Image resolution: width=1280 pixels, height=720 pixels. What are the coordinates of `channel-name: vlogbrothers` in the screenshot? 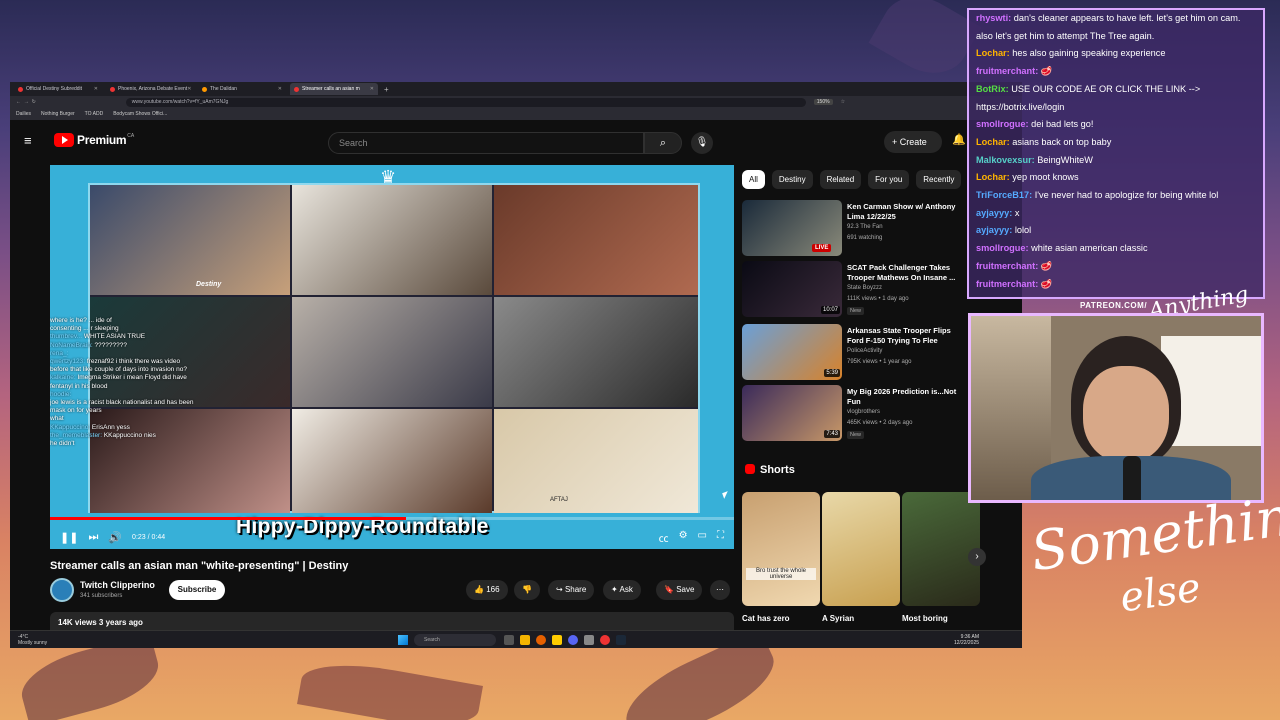 It's located at (863, 412).